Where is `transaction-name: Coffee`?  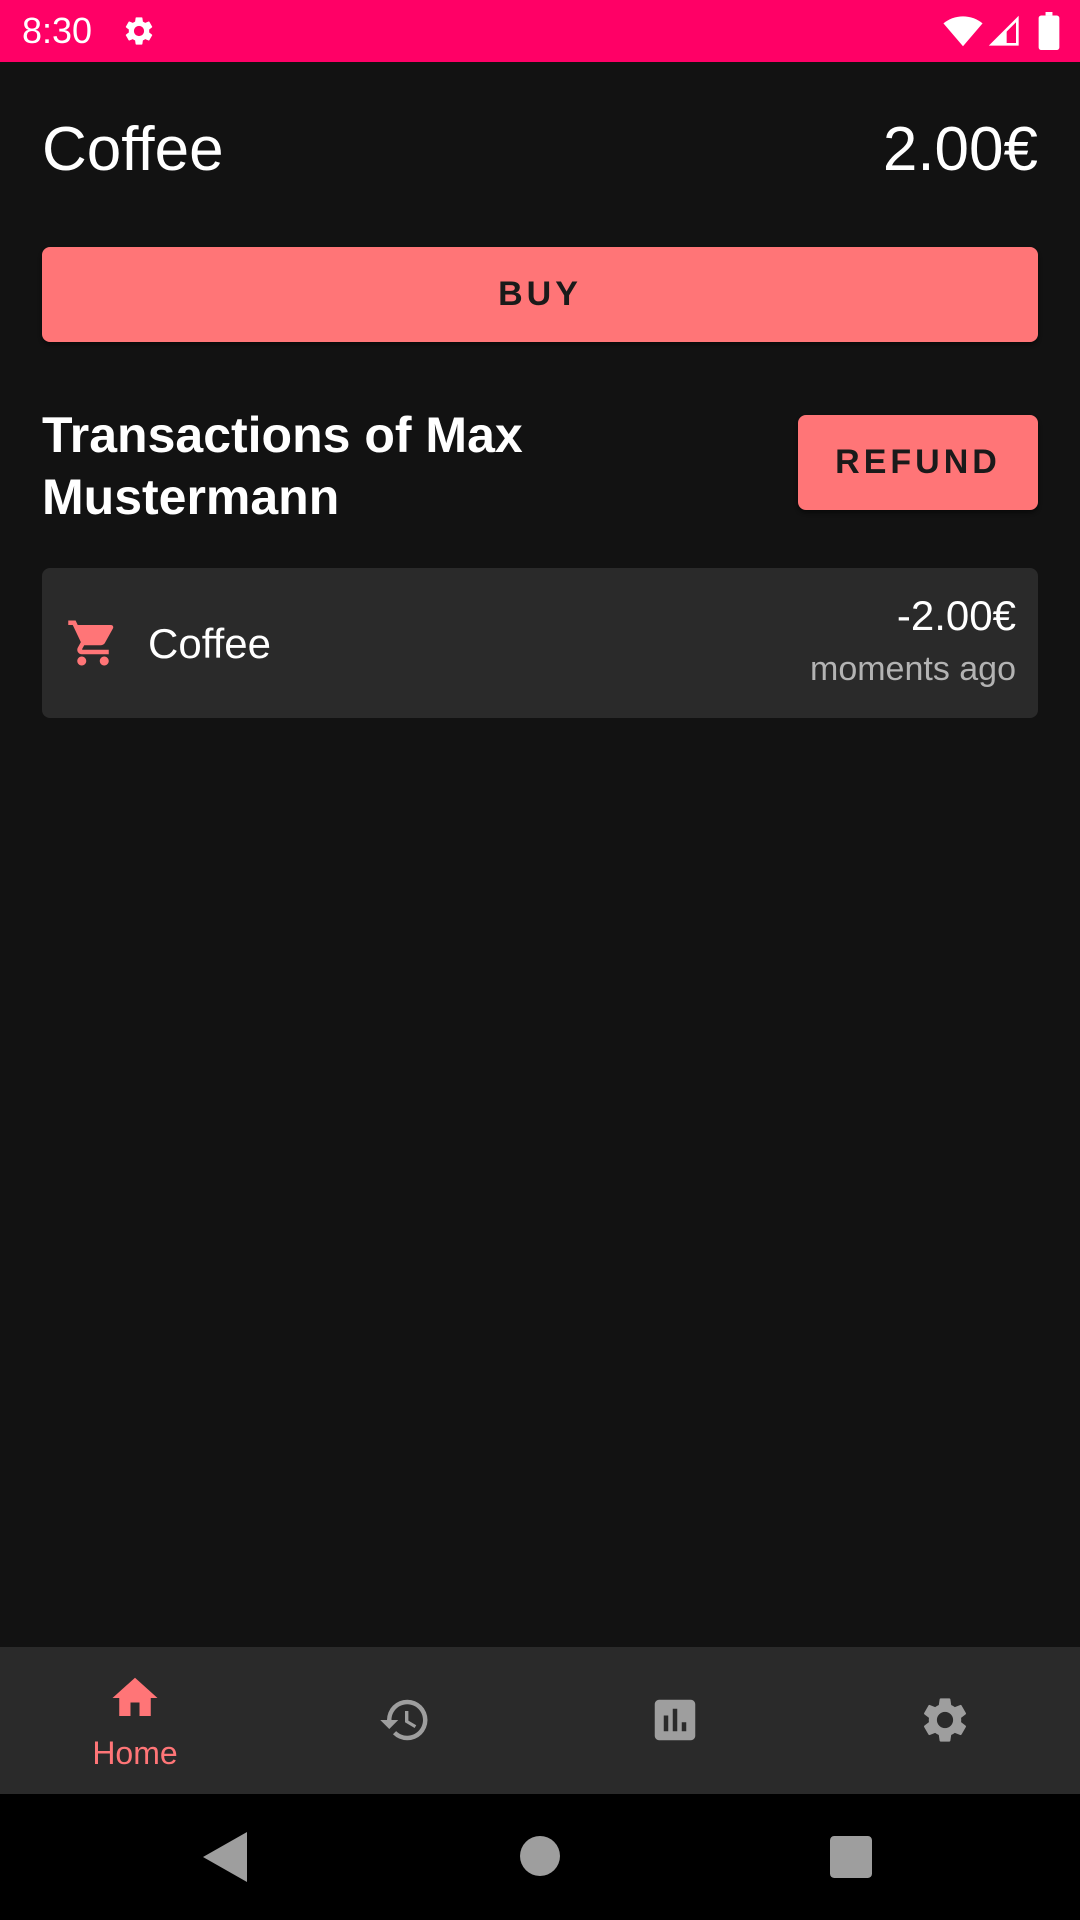
transaction-name: Coffee is located at coordinates (209, 643).